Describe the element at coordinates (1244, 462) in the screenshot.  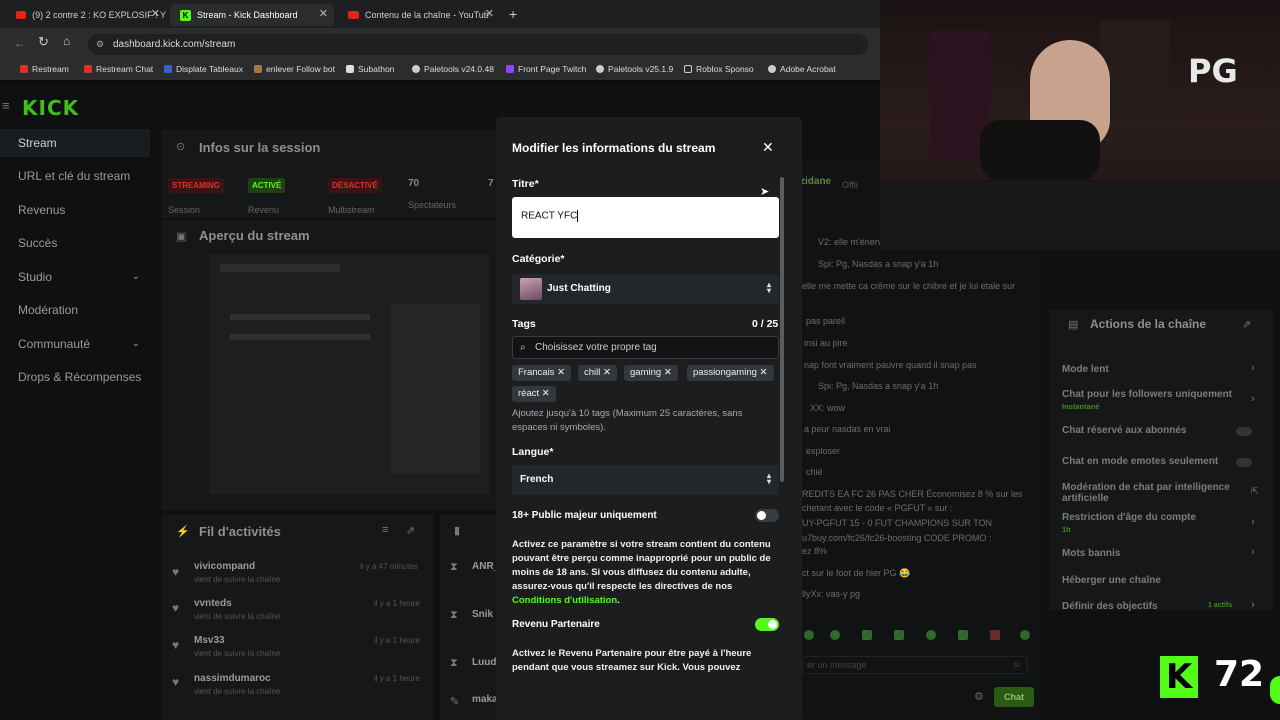
I see `emotes-only-toggle` at that location.